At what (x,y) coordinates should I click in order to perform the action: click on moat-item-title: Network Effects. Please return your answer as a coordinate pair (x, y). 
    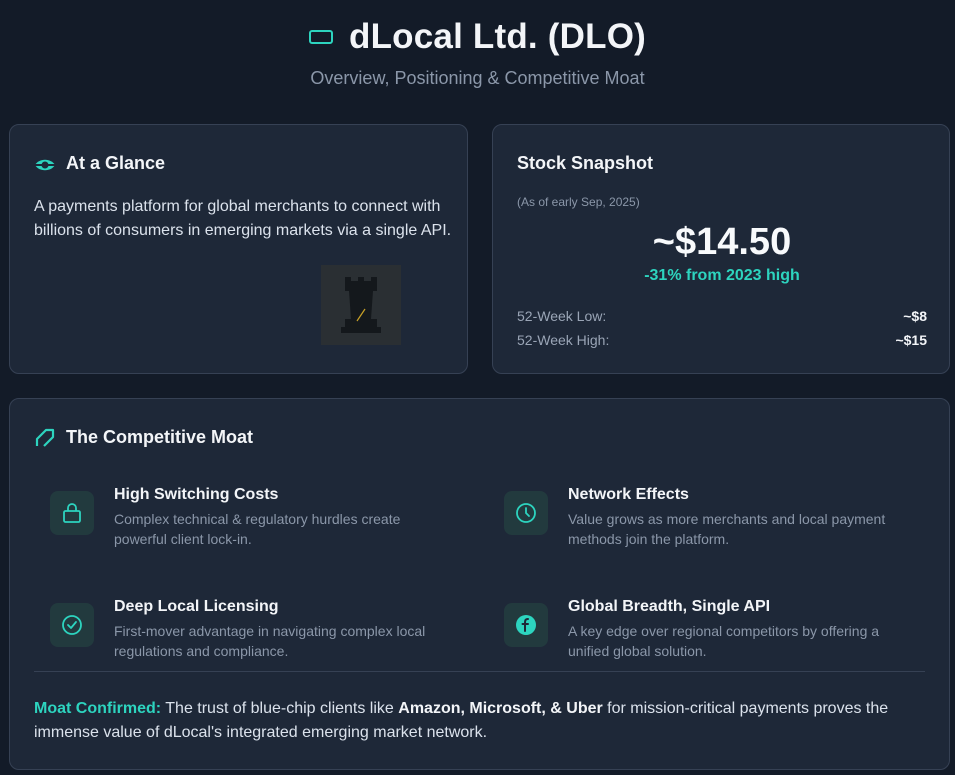
    Looking at the image, I should click on (628, 494).